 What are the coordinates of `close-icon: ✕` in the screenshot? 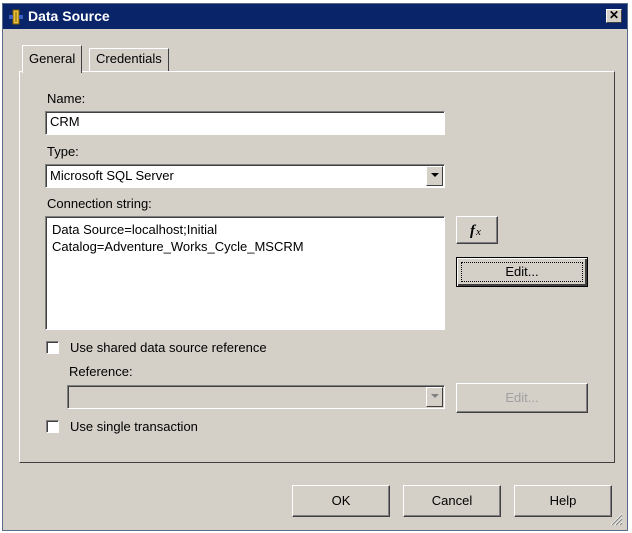 It's located at (614, 15).